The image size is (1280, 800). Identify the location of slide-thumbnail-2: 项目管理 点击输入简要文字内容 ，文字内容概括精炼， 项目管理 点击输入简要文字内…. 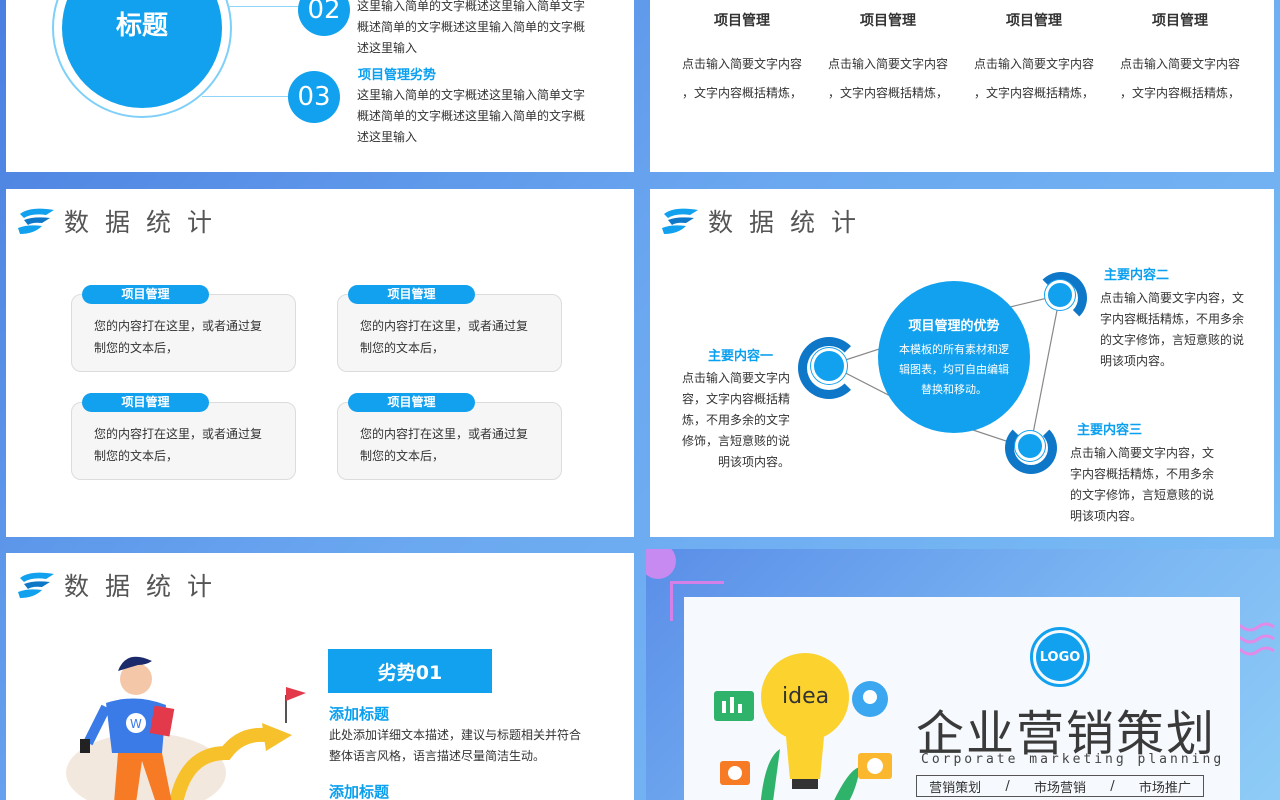
(962, 86).